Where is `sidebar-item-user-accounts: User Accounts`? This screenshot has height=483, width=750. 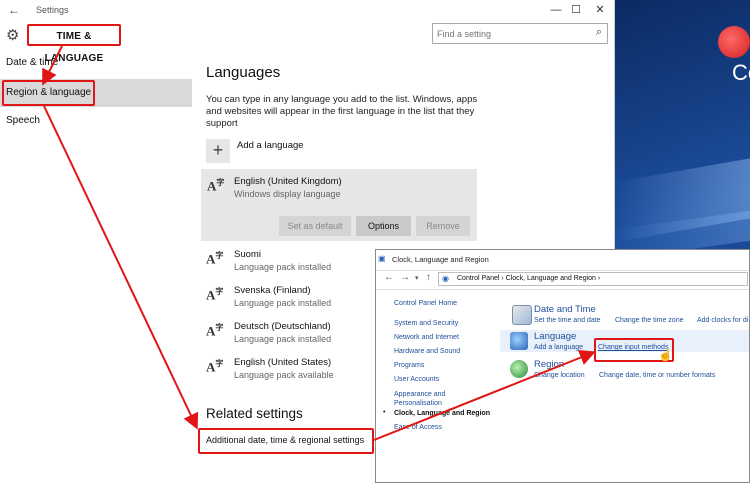
sidebar-item-user-accounts: User Accounts is located at coordinates (416, 379).